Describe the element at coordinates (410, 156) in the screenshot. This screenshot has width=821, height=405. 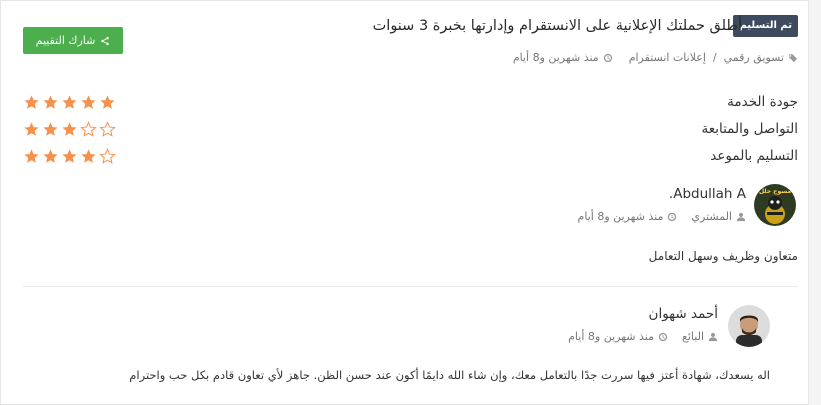
I see `rating-row-delivery: التسليم بالموعد` at that location.